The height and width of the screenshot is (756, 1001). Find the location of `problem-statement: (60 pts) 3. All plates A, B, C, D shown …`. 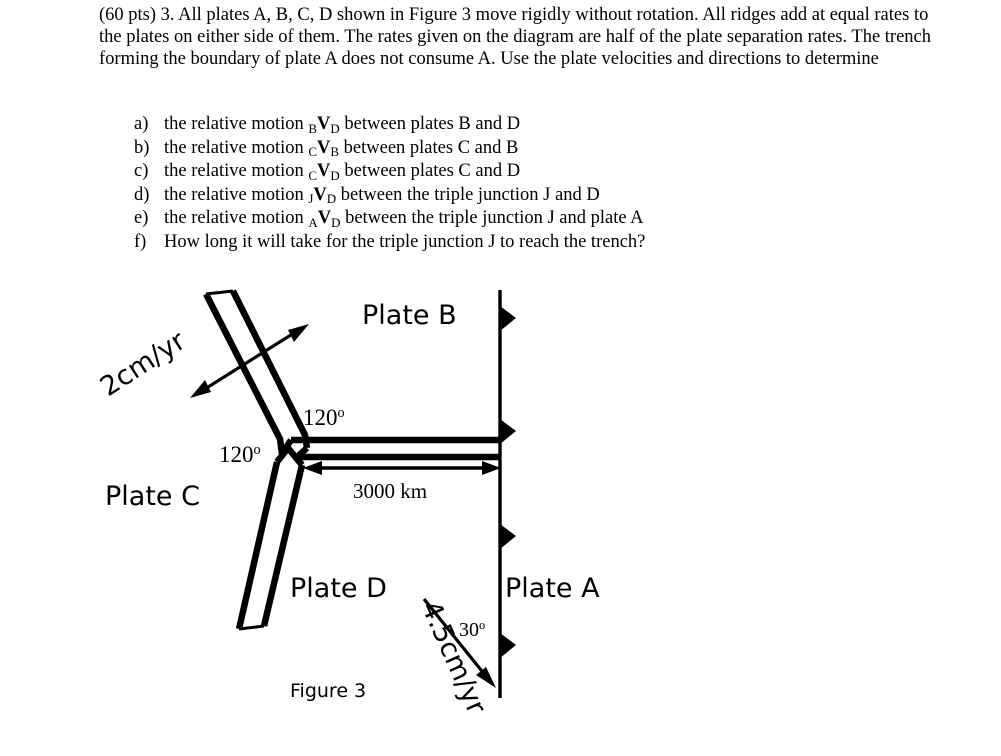

problem-statement: (60 pts) 3. All plates A, B, C, D shown … is located at coordinates (524, 37).